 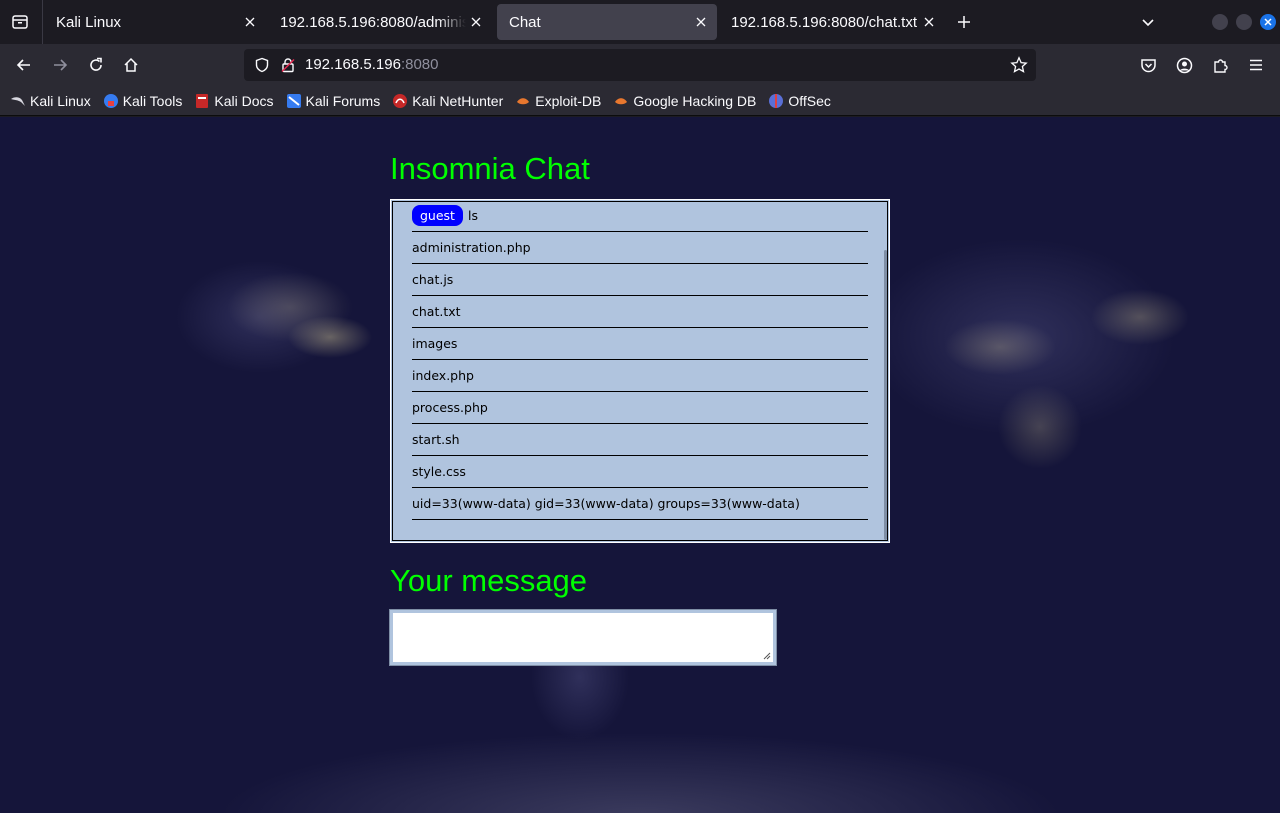 What do you see at coordinates (471, 247) in the screenshot?
I see `message-text: administration.php` at bounding box center [471, 247].